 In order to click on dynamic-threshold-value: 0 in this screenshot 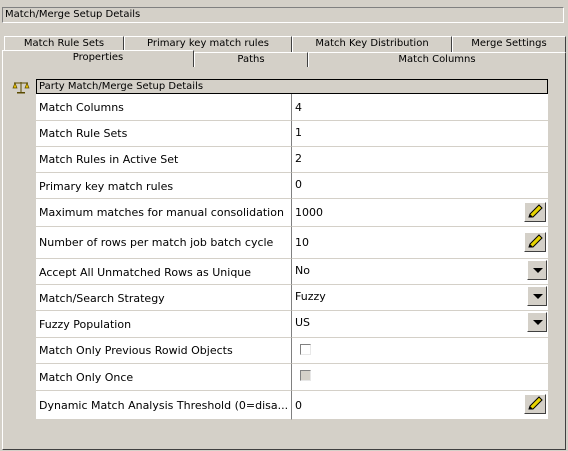, I will do `click(298, 405)`.